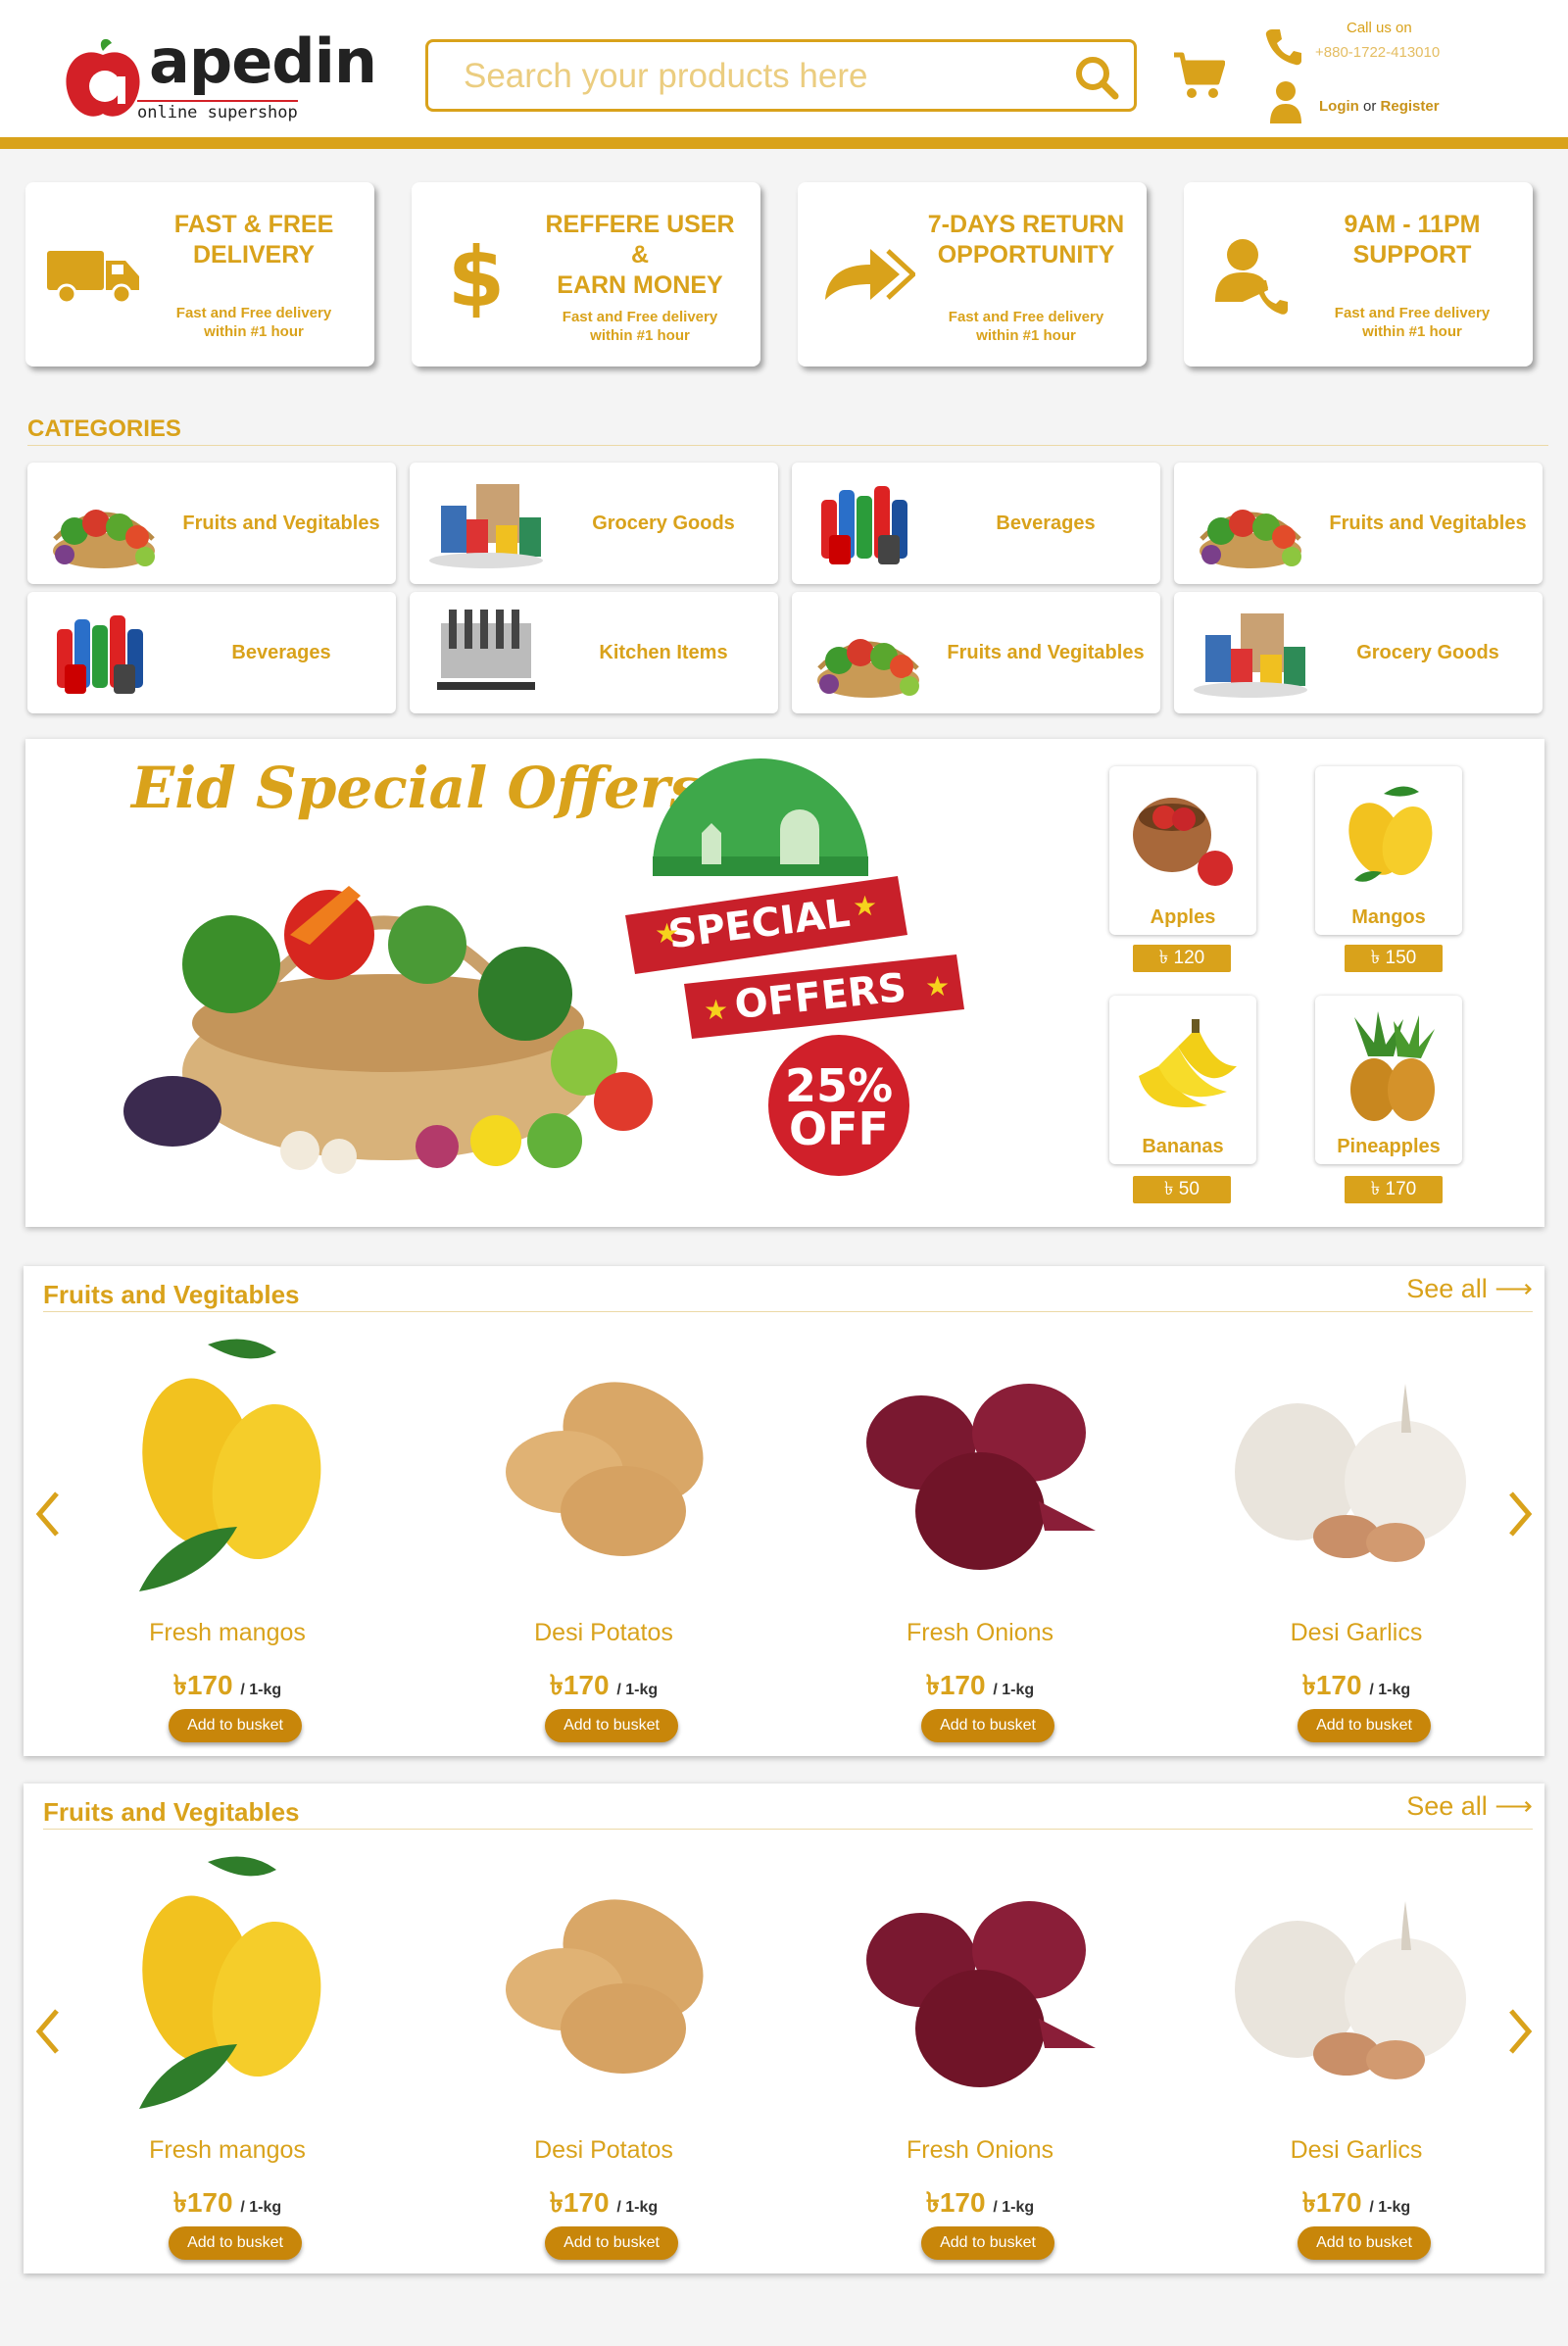 This screenshot has width=1568, height=2346. I want to click on search-input, so click(758, 76).